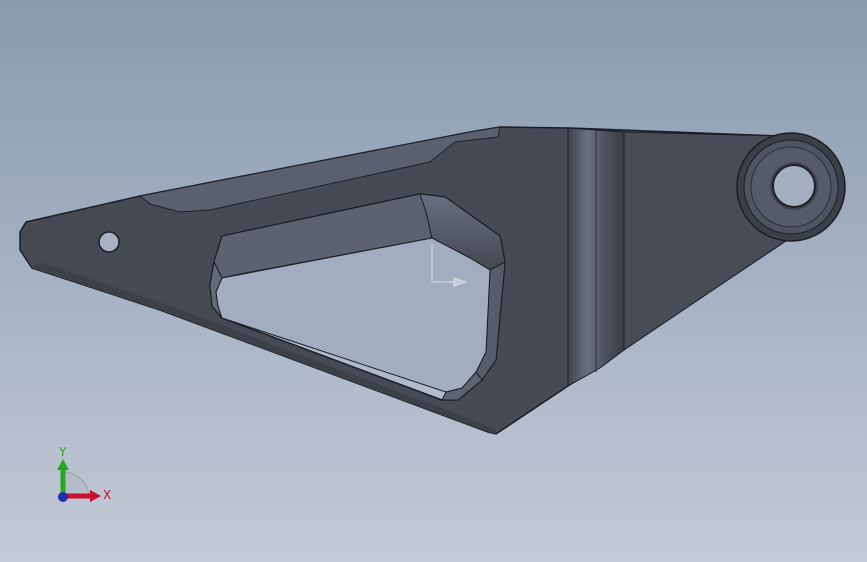 This screenshot has width=867, height=562. What do you see at coordinates (62, 452) in the screenshot?
I see `y-axis-label: Y` at bounding box center [62, 452].